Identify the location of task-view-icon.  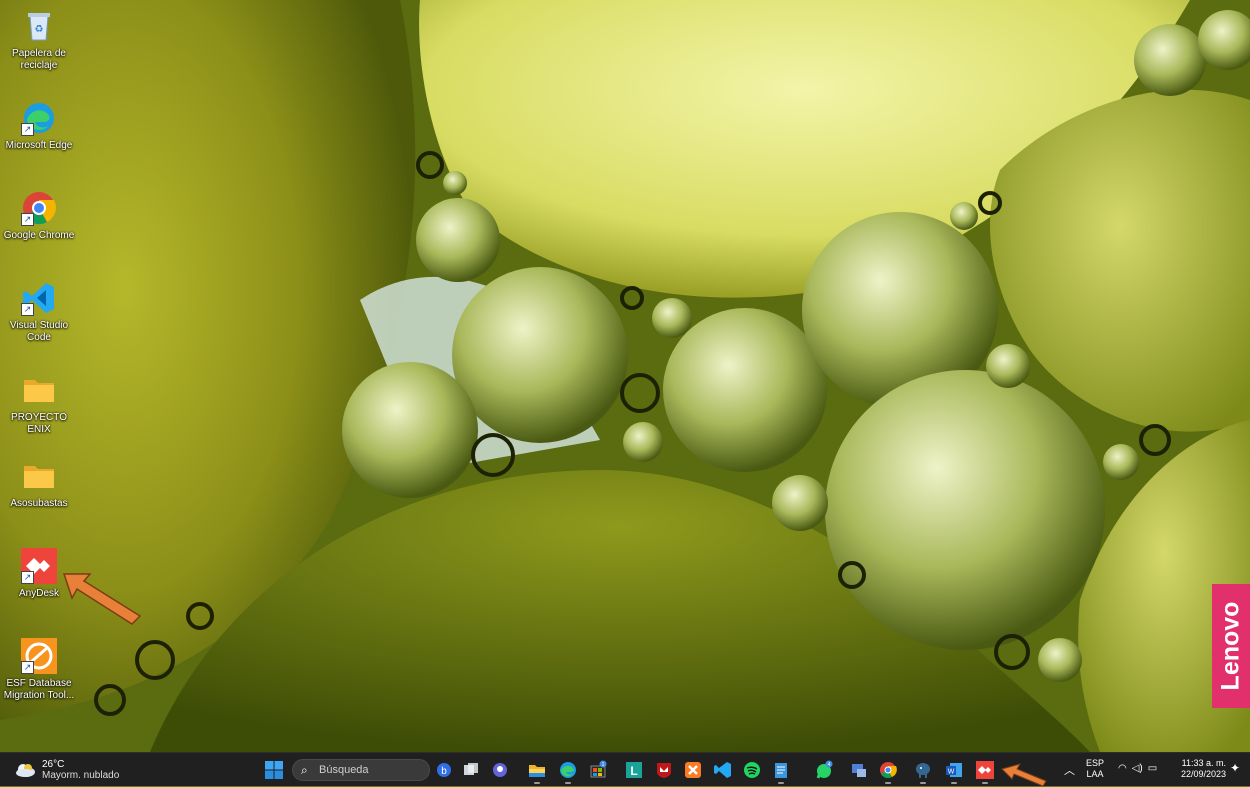
(471, 769).